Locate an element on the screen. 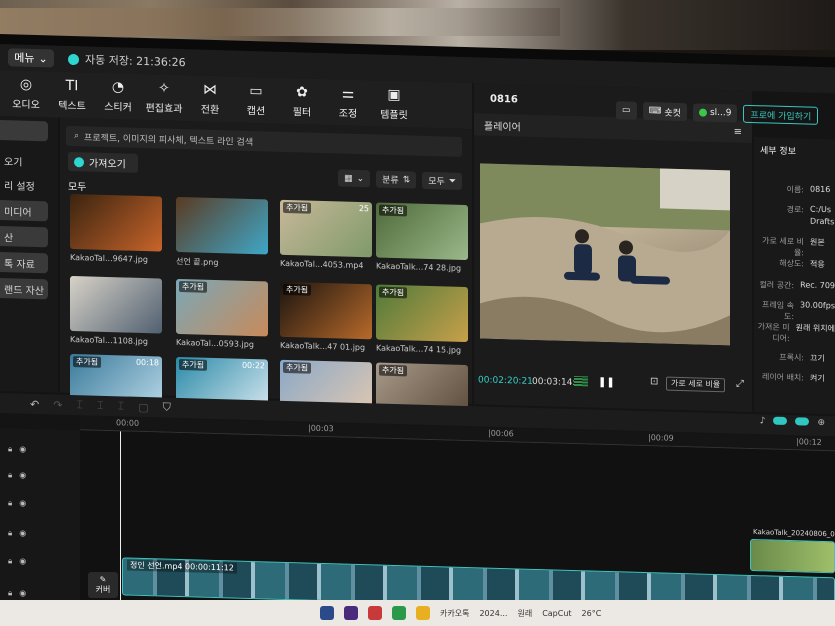 This screenshot has width=835, height=626. sort-button: 분류 ⇅ is located at coordinates (396, 179).